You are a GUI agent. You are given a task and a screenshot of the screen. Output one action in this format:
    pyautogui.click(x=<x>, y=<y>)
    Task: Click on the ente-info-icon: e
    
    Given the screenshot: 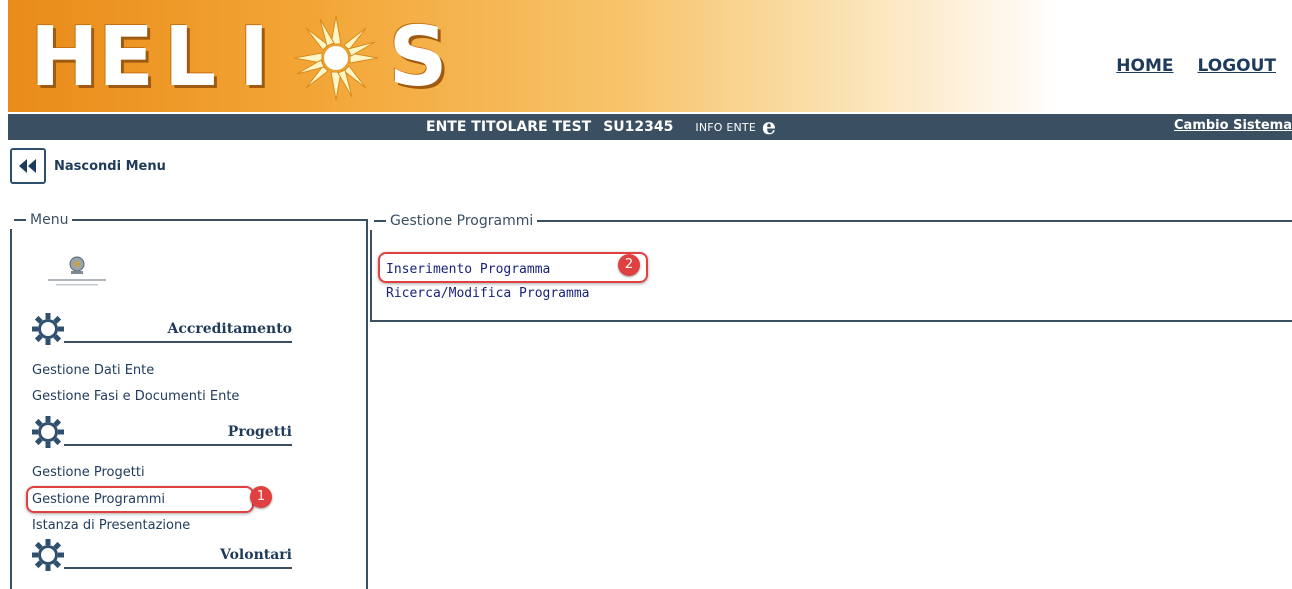 What is the action you would take?
    pyautogui.click(x=769, y=127)
    